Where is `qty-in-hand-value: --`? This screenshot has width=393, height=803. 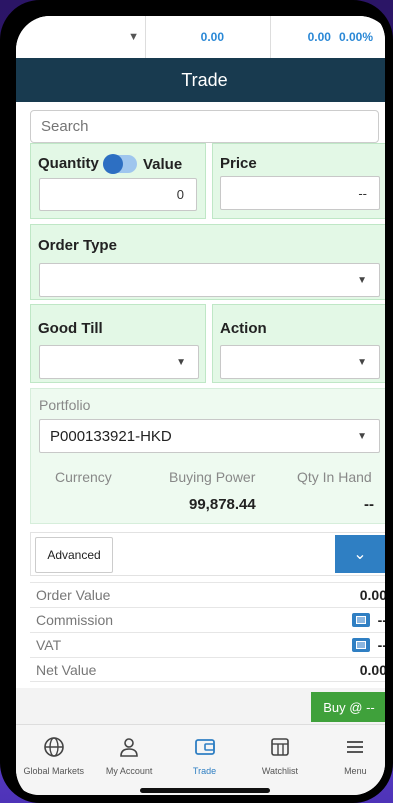
qty-in-hand-value: -- is located at coordinates (369, 504).